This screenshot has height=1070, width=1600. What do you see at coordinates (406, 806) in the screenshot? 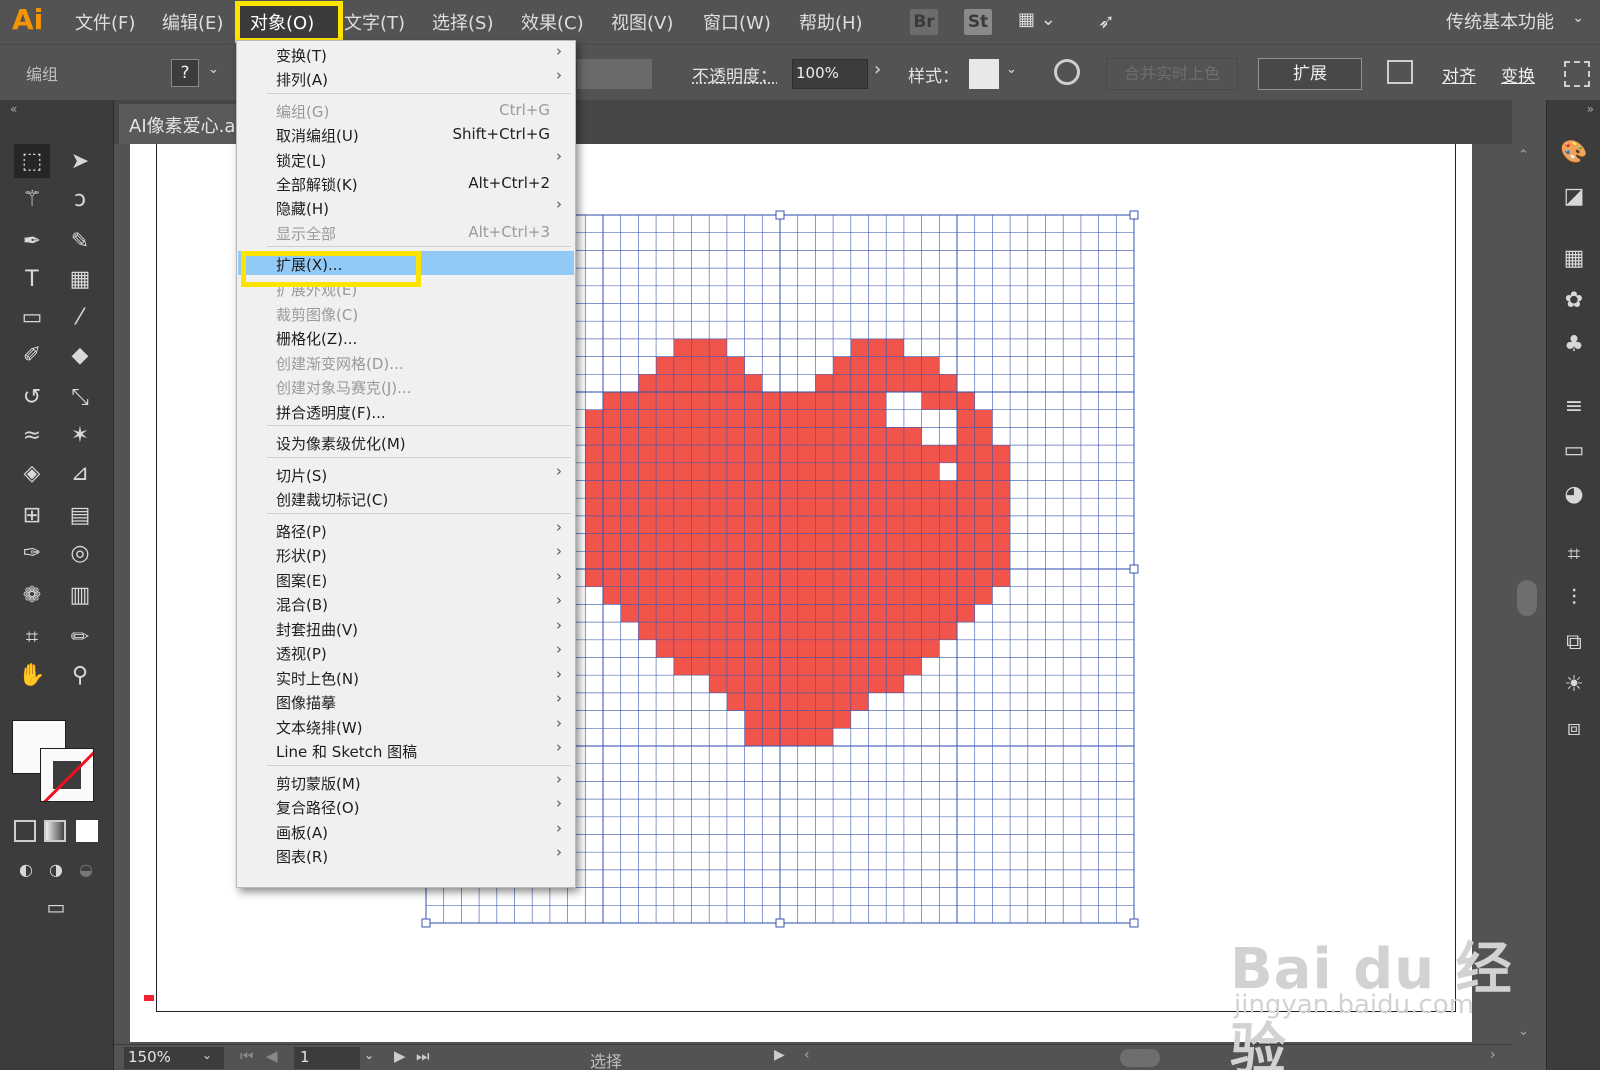
I see `menu-item: 复合路径(O) ›` at bounding box center [406, 806].